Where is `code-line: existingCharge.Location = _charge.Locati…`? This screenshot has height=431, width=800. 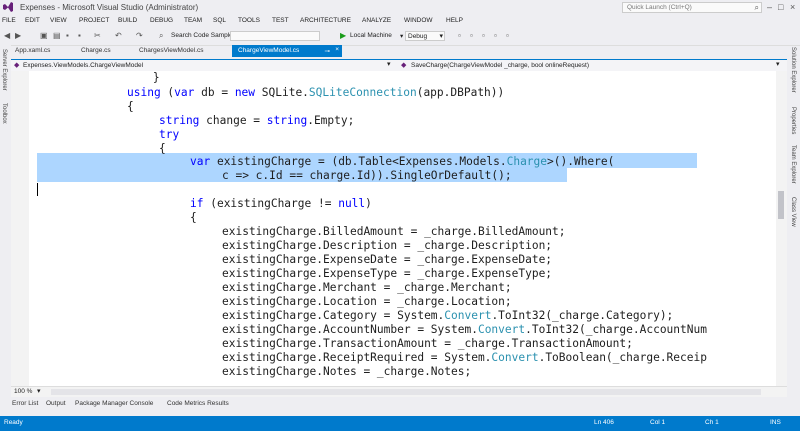
code-line: existingCharge.Location = _charge.Locati… is located at coordinates (367, 301).